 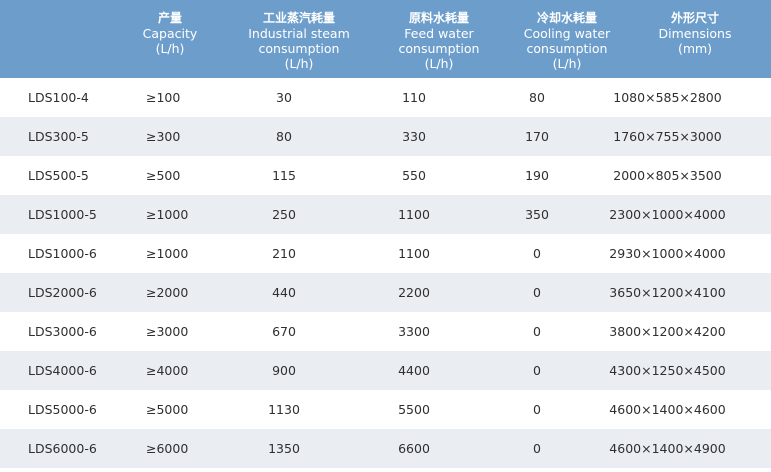 What do you see at coordinates (284, 253) in the screenshot?
I see `cell-steam: 210` at bounding box center [284, 253].